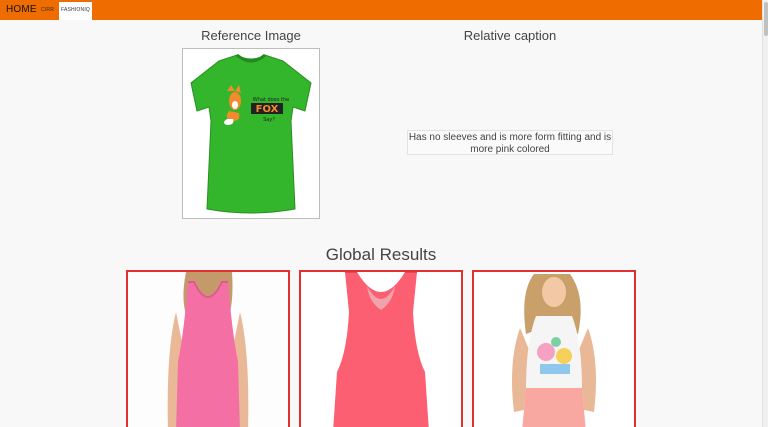 Image resolution: width=768 pixels, height=427 pixels. What do you see at coordinates (271, 100) in the screenshot?
I see `shirt-text-line1: What does the` at bounding box center [271, 100].